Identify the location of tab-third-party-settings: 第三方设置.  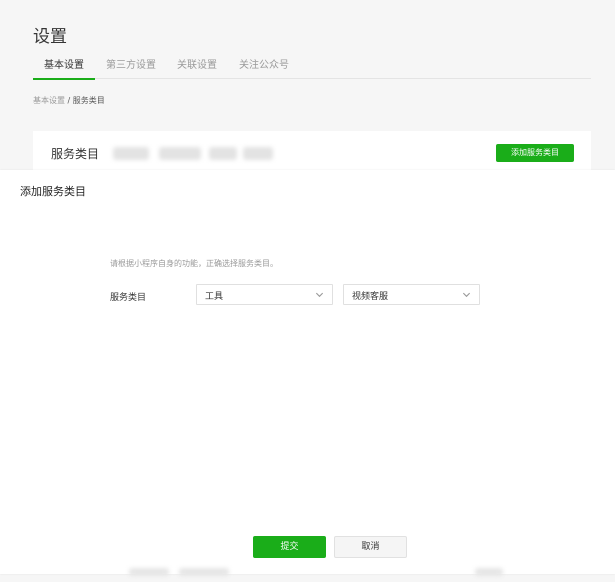
(131, 69).